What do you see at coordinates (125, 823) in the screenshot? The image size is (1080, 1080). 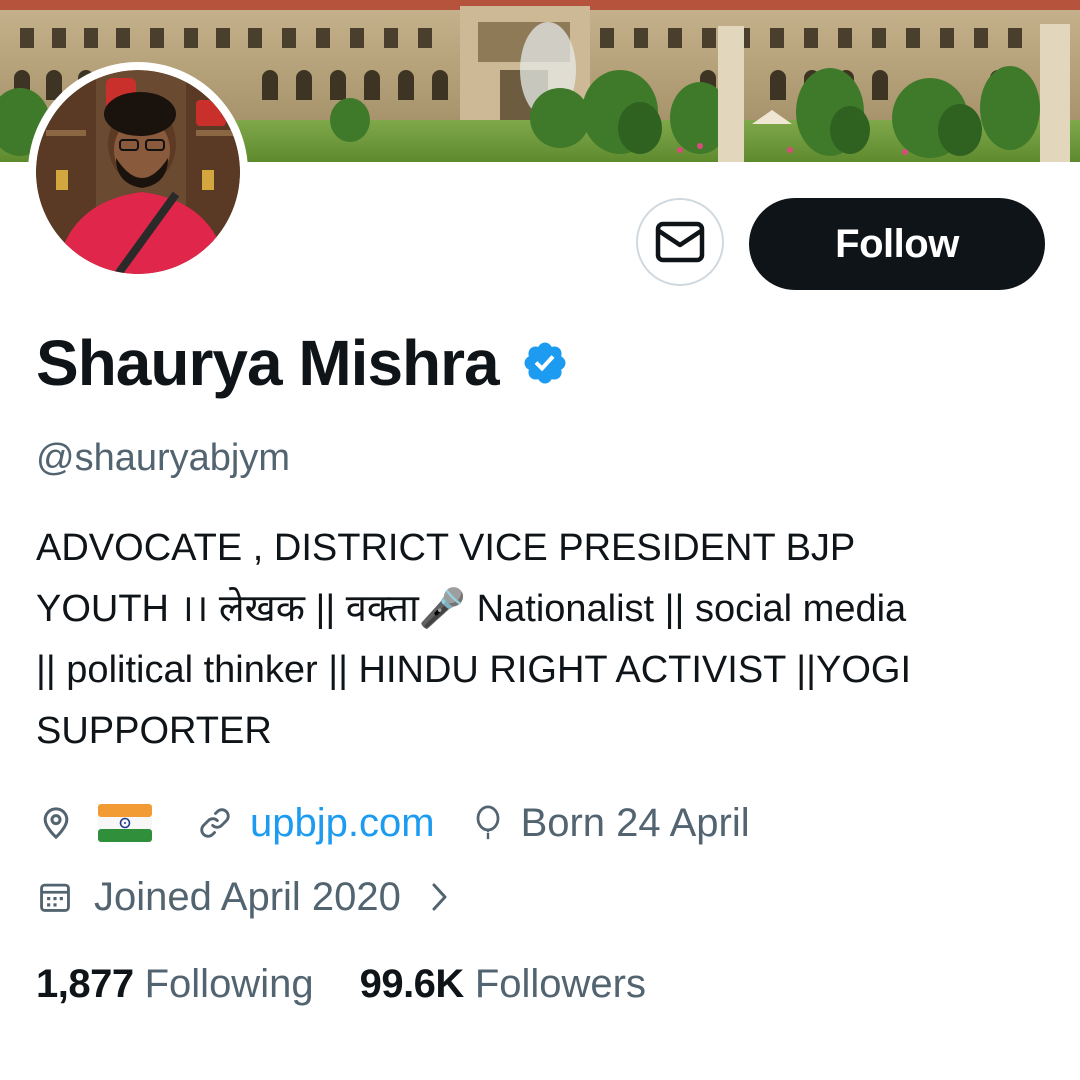 I see `india-flag-icon` at bounding box center [125, 823].